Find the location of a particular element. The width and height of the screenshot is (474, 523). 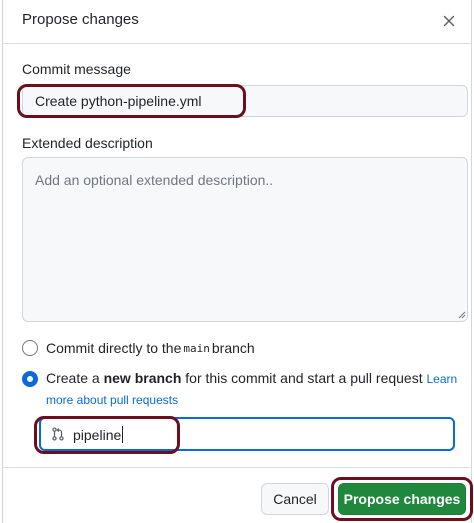

close-icon is located at coordinates (449, 21).